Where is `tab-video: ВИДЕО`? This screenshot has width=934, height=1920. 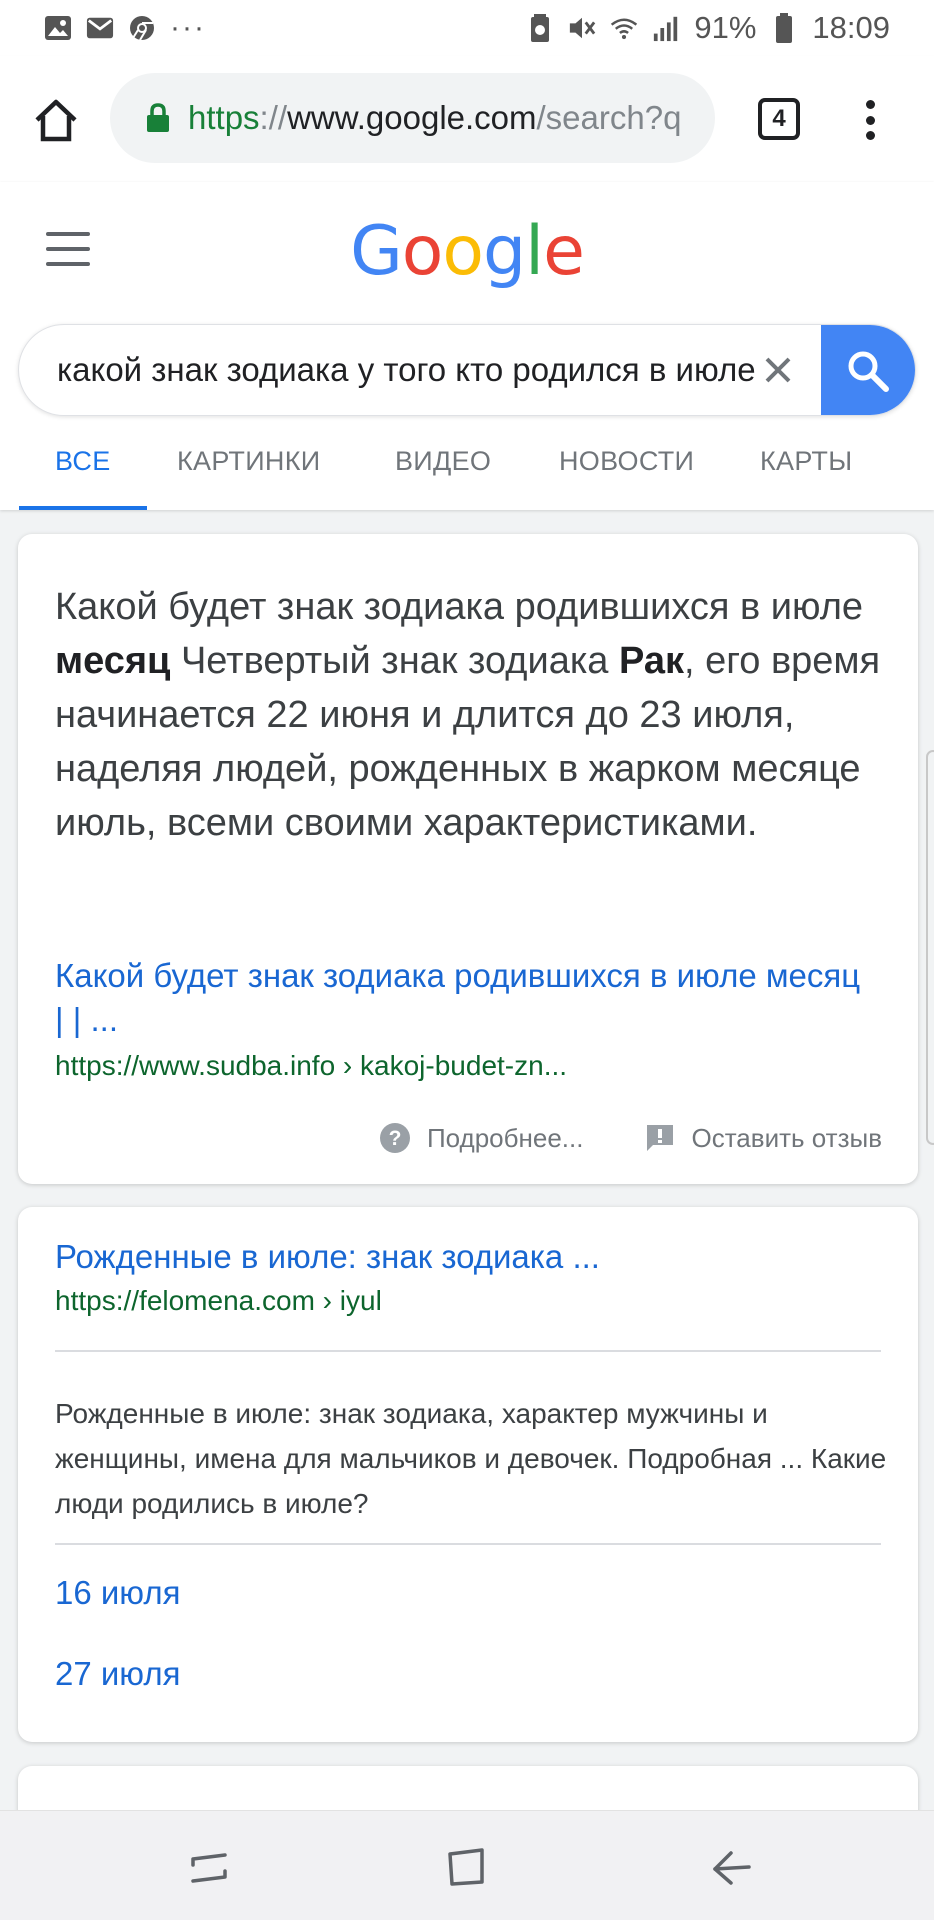 tab-video: ВИДЕО is located at coordinates (443, 477).